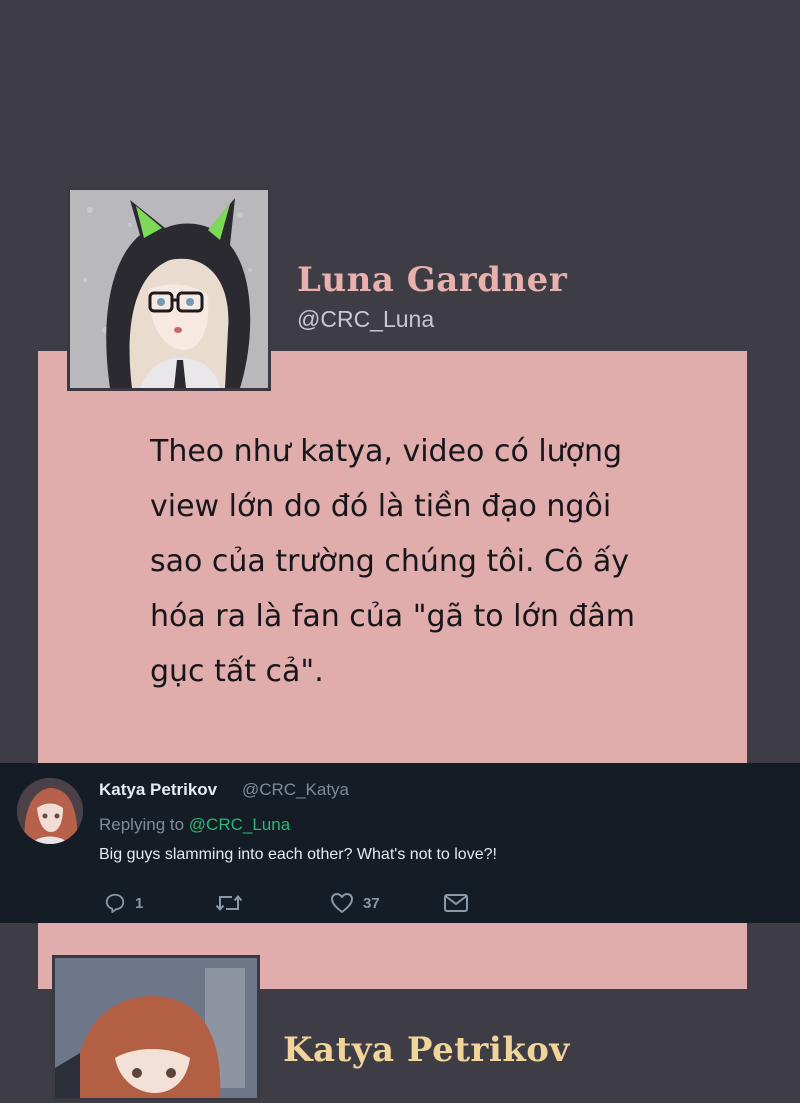  Describe the element at coordinates (355, 903) in the screenshot. I see `like-action: 37` at that location.